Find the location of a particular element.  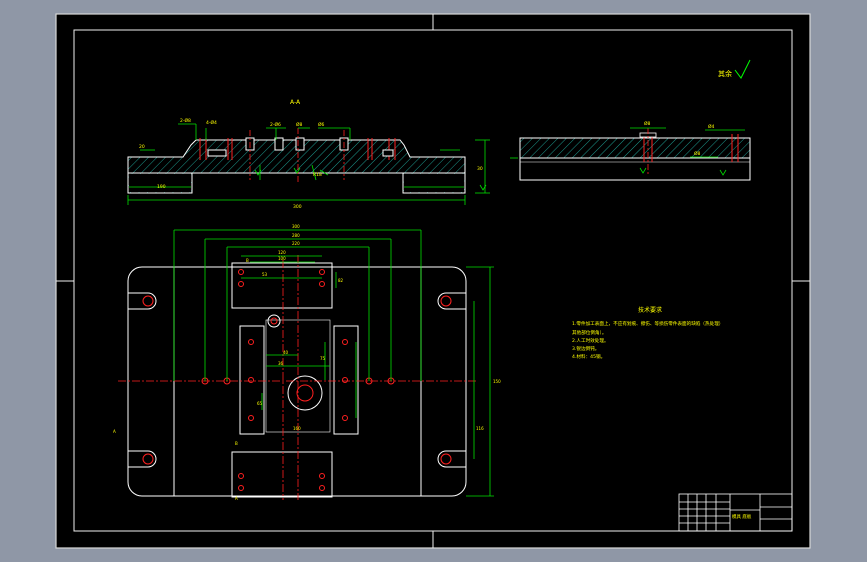

svg-text: 2.人工时效处理。 is located at coordinates (590, 340).